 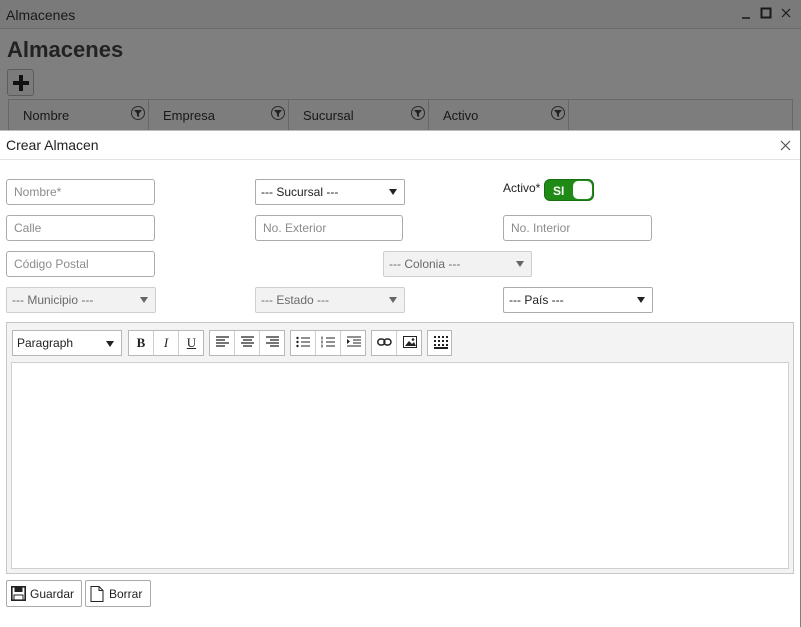 What do you see at coordinates (295, 300) in the screenshot?
I see `estado-value: --- Estado ---` at bounding box center [295, 300].